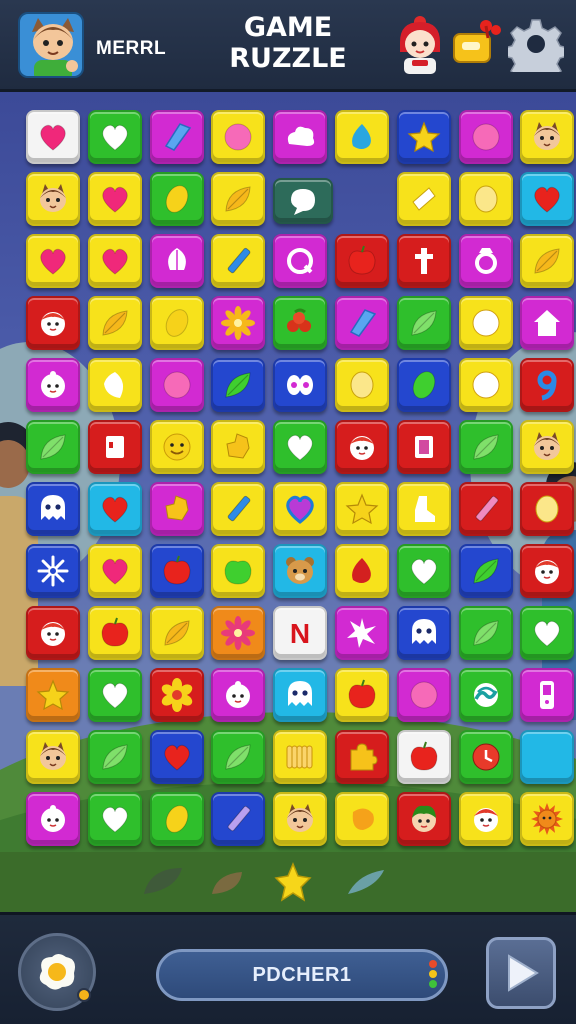 Image resolution: width=576 pixels, height=1024 pixels. I want to click on tile-clock, so click(485, 757).